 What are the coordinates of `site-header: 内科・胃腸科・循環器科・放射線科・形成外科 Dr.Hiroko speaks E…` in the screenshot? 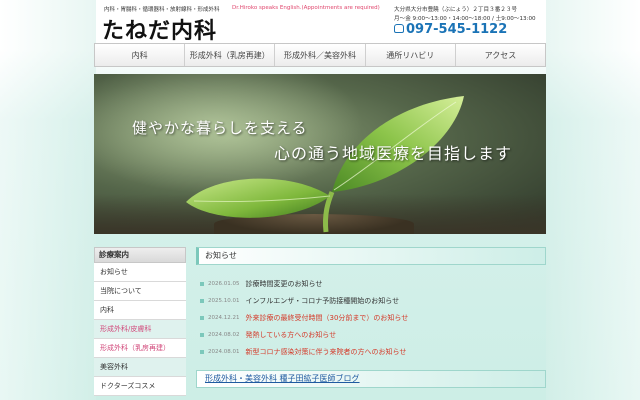 It's located at (320, 22).